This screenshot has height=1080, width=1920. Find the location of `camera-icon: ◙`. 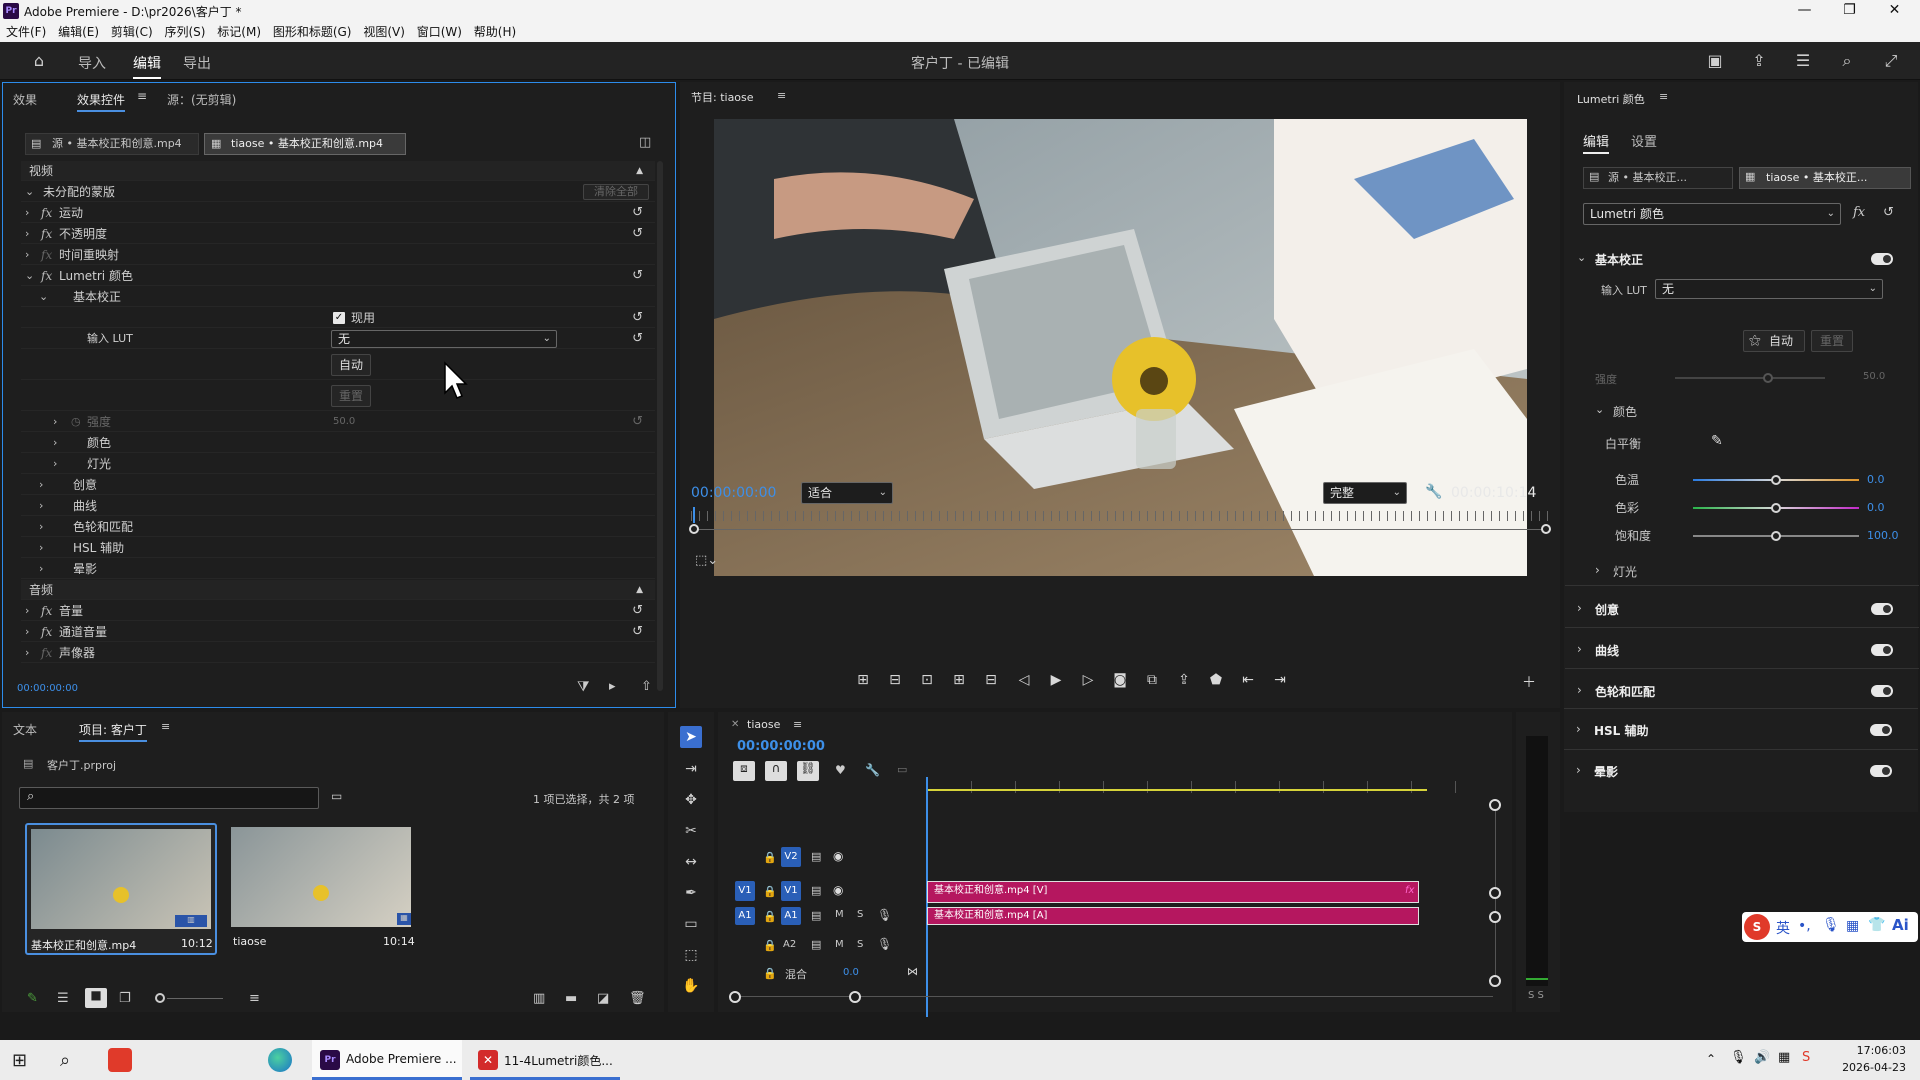

camera-icon: ◙ is located at coordinates (1120, 680).